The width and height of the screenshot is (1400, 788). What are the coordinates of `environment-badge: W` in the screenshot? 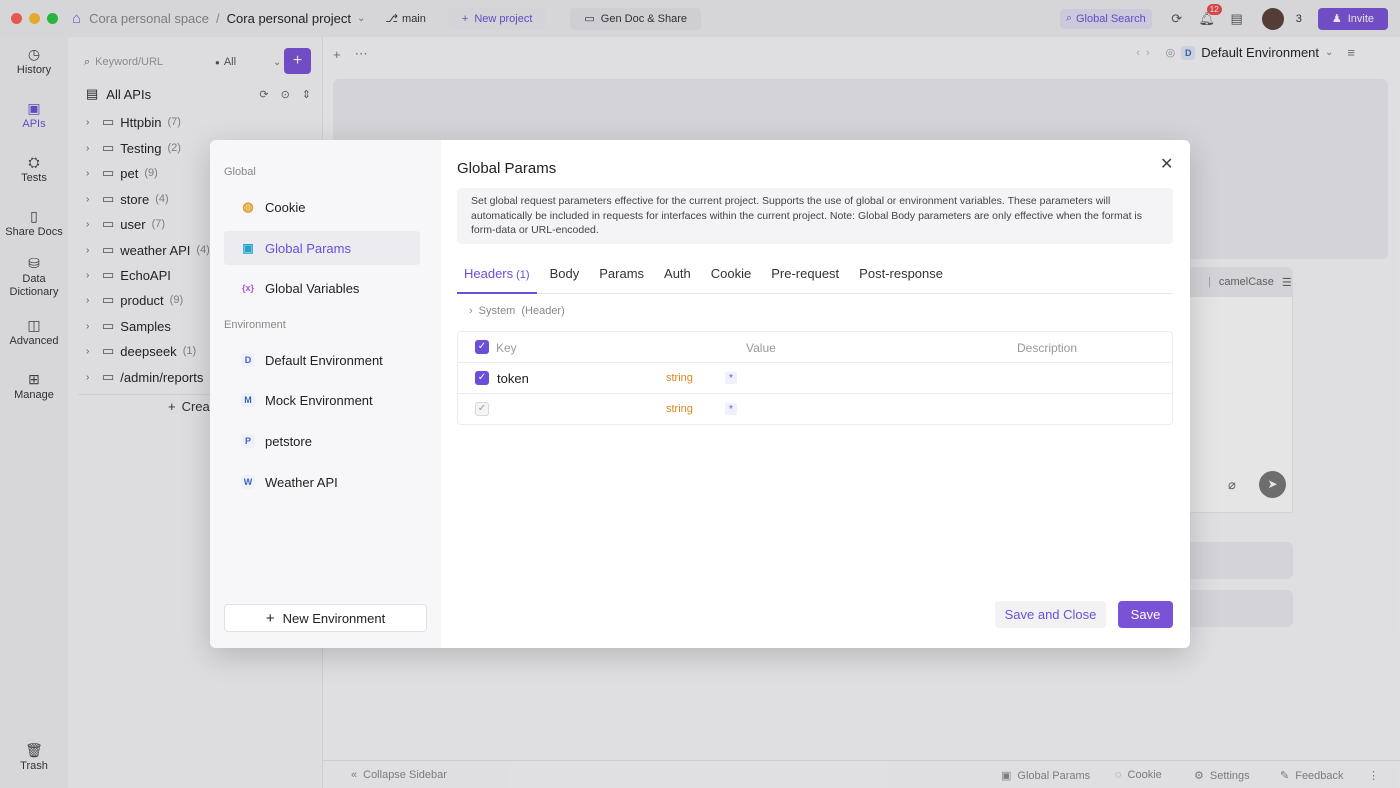 It's located at (248, 482).